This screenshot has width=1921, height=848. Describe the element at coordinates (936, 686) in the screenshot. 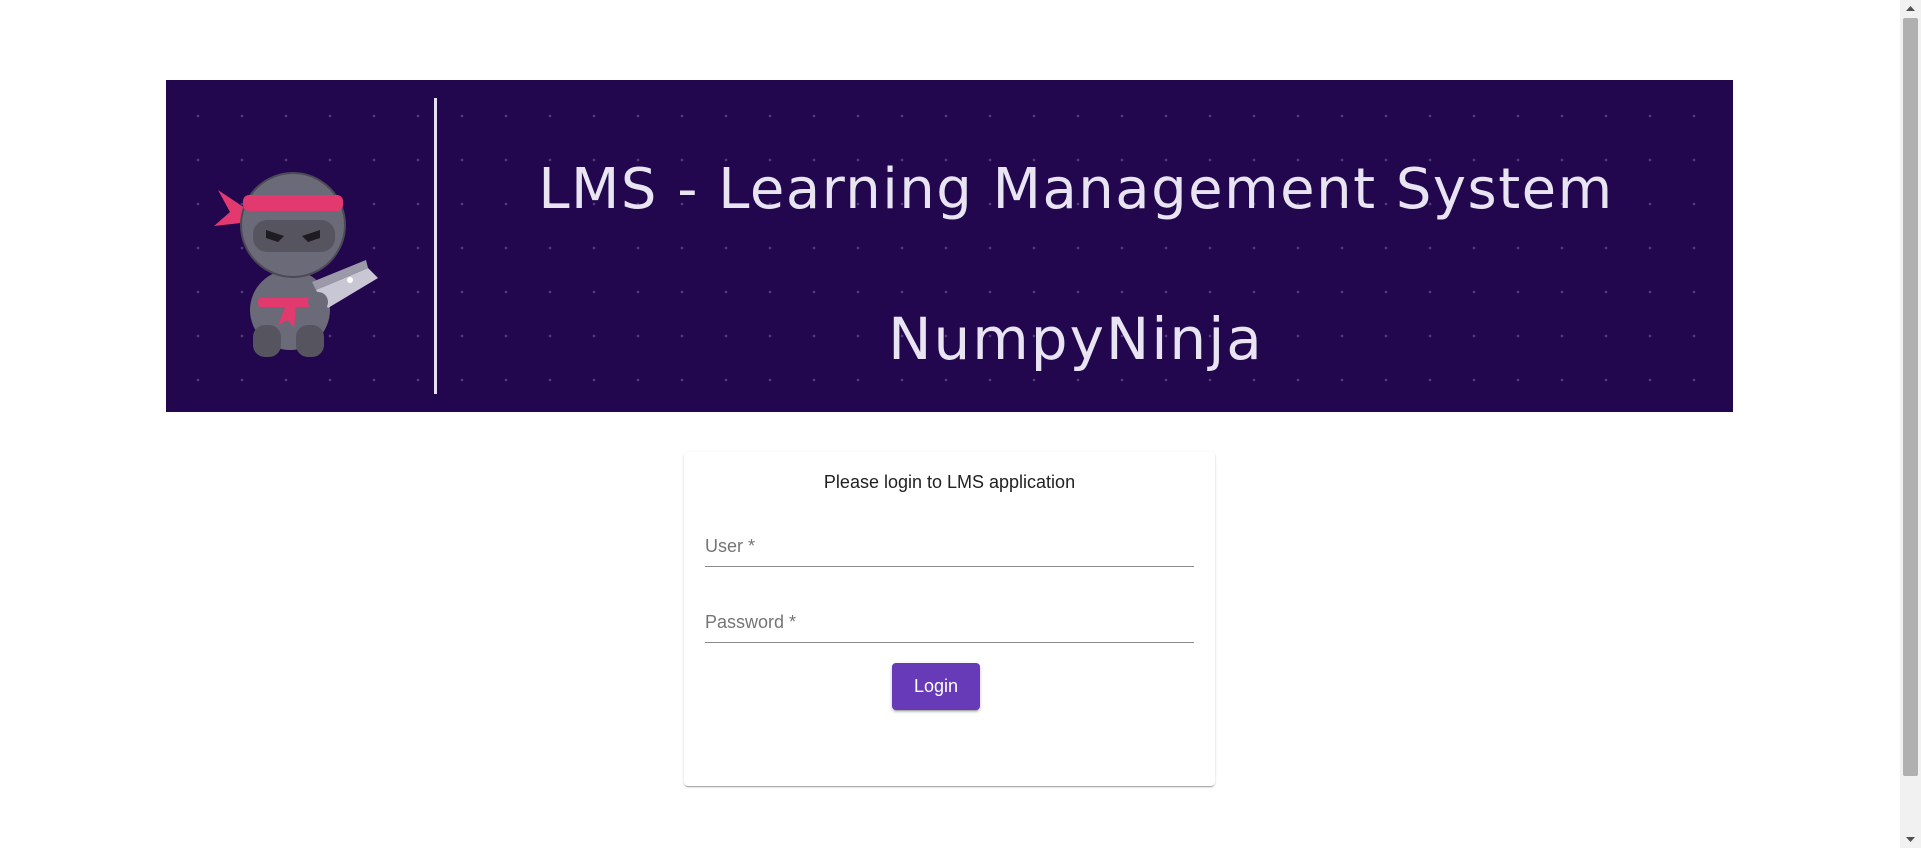

I see `login-button: Login` at that location.